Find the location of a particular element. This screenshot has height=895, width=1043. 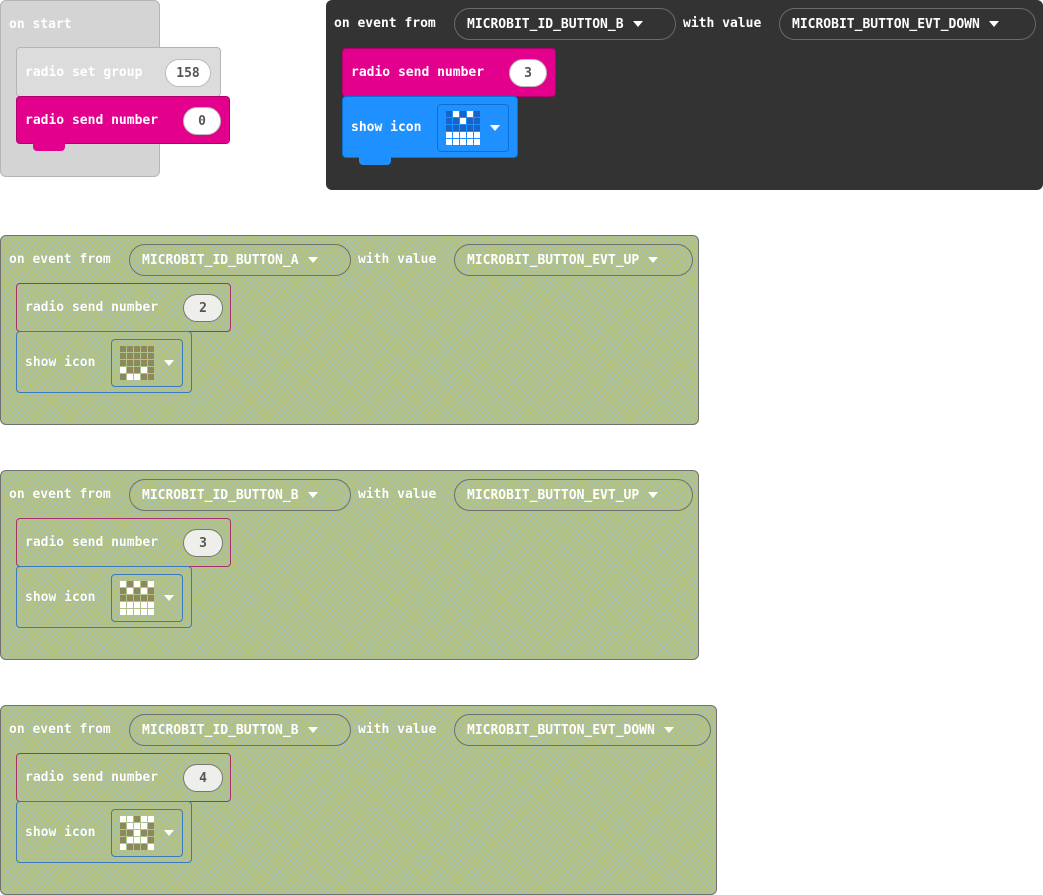

send-number-input: 2 is located at coordinates (203, 308).